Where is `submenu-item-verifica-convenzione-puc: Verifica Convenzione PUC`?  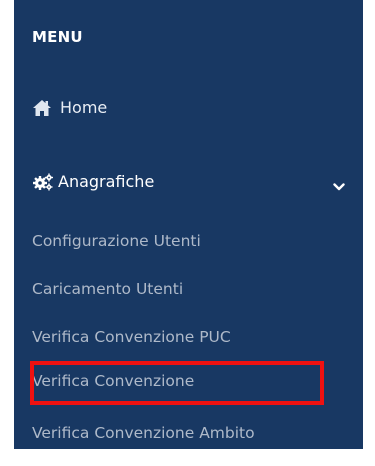 submenu-item-verifica-convenzione-puc: Verifica Convenzione PUC is located at coordinates (131, 337).